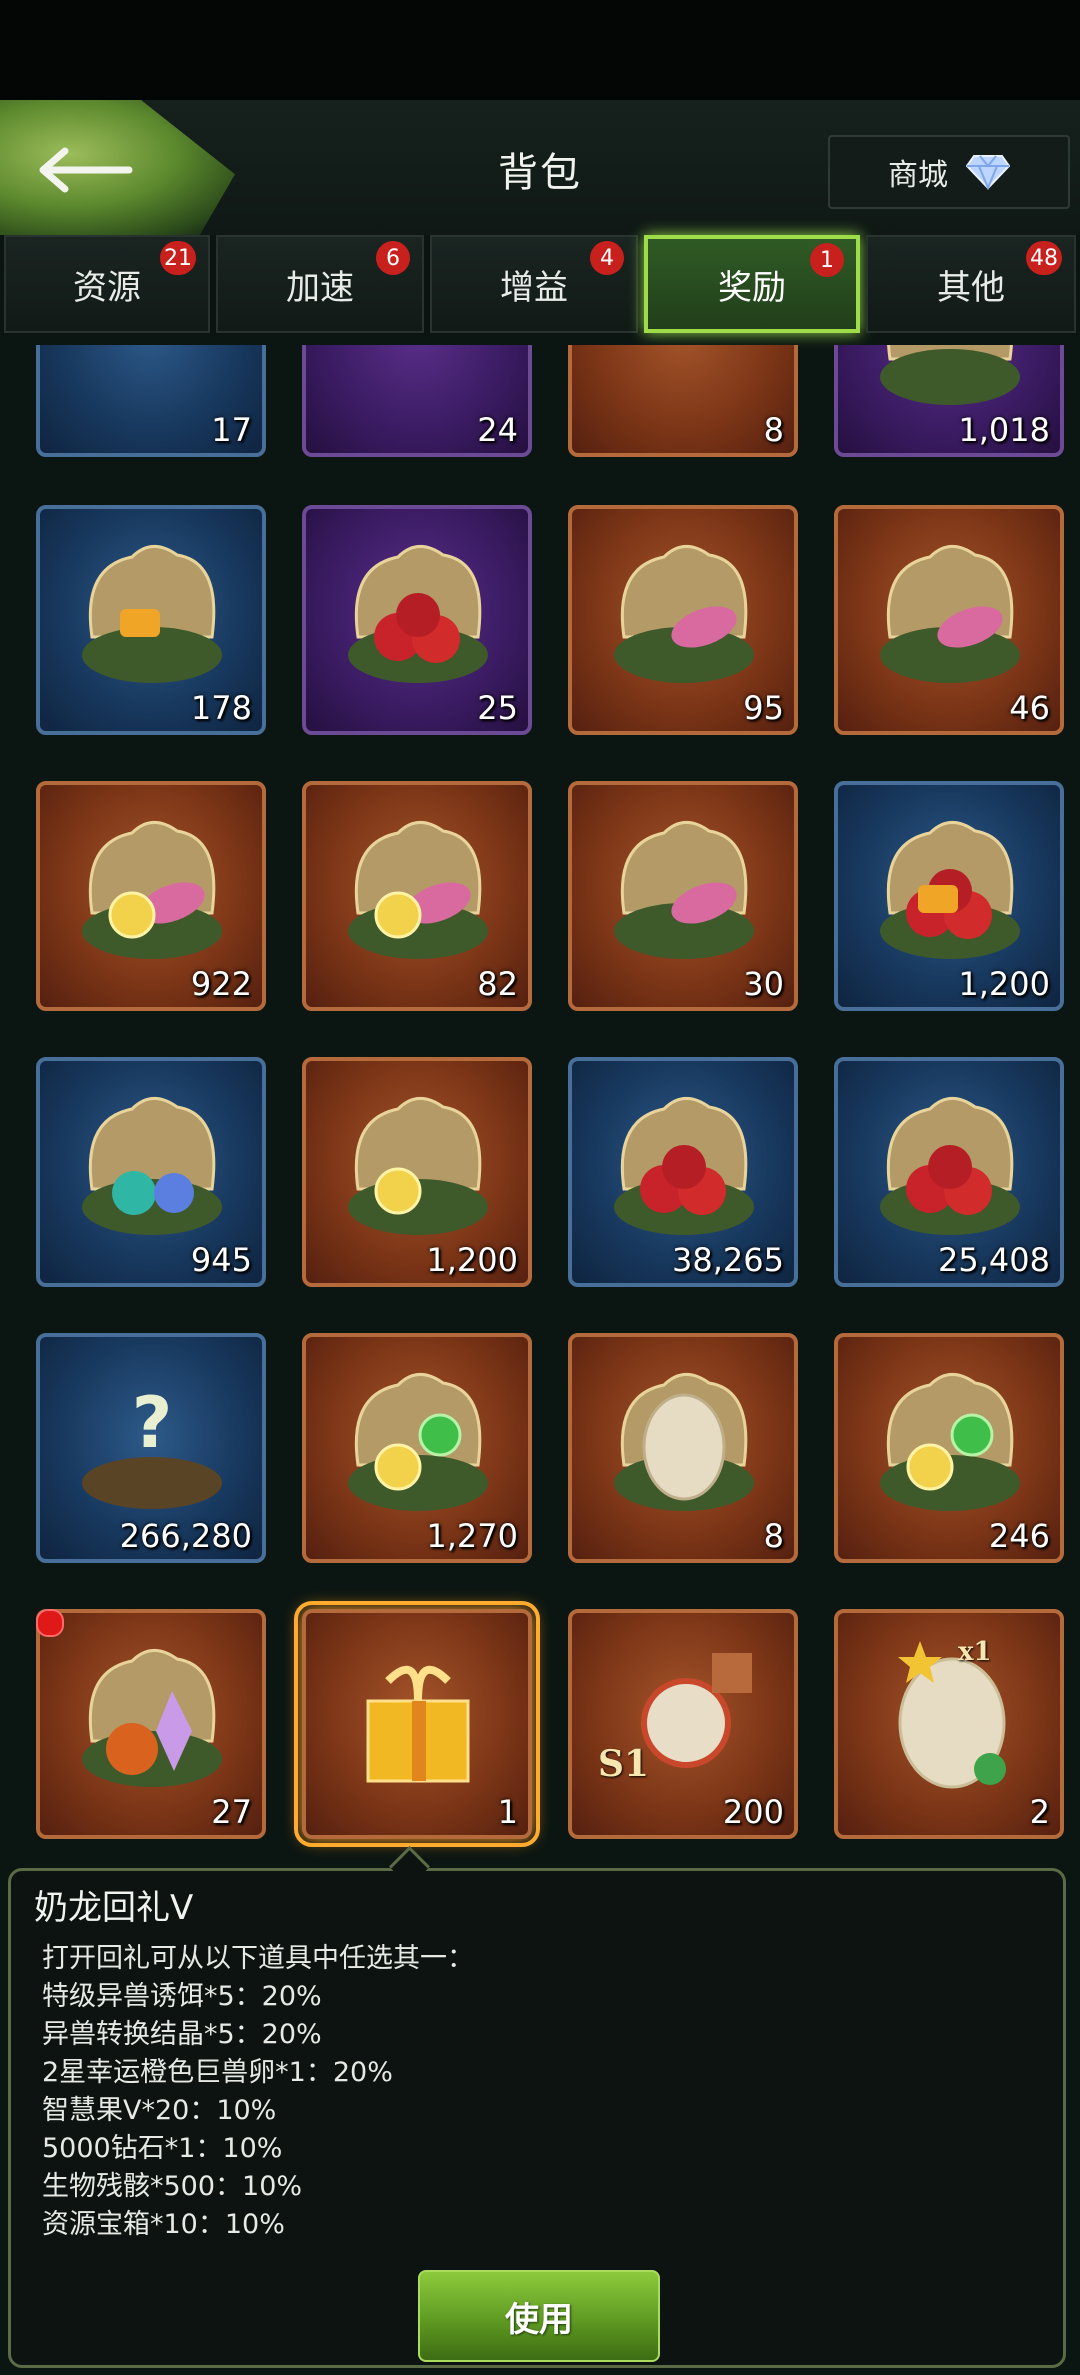 This screenshot has width=1080, height=2375. I want to click on shell-chest-apples-honey-icon, so click(950, 890).